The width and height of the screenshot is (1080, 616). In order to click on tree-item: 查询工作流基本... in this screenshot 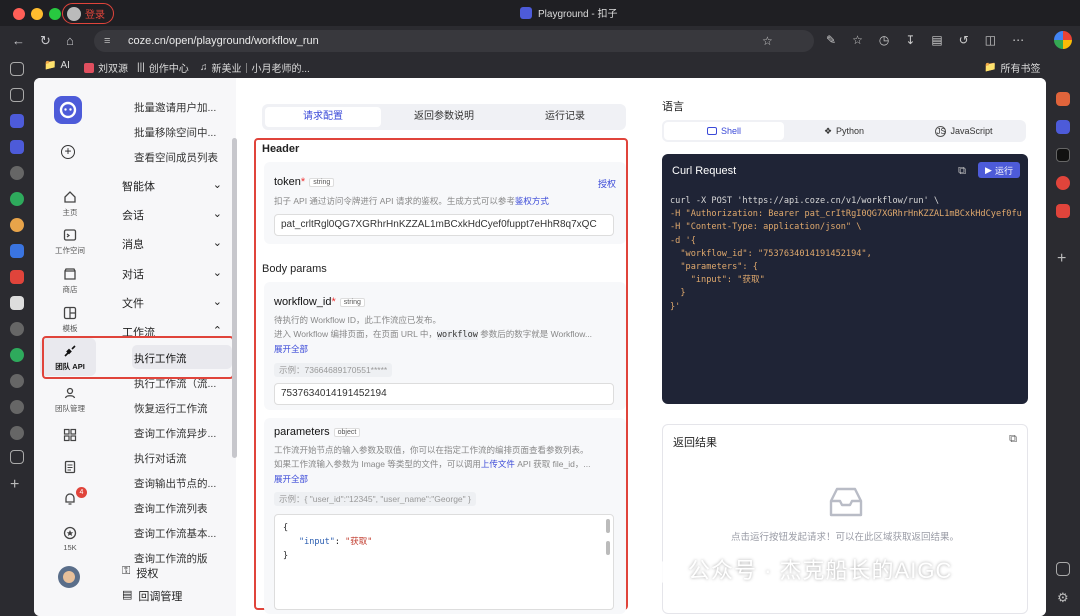, I will do `click(179, 533)`.